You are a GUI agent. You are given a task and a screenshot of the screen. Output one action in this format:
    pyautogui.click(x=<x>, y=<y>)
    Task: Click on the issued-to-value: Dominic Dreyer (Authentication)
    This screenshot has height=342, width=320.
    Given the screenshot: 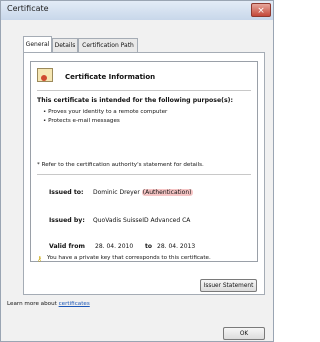 What is the action you would take?
    pyautogui.click(x=143, y=192)
    